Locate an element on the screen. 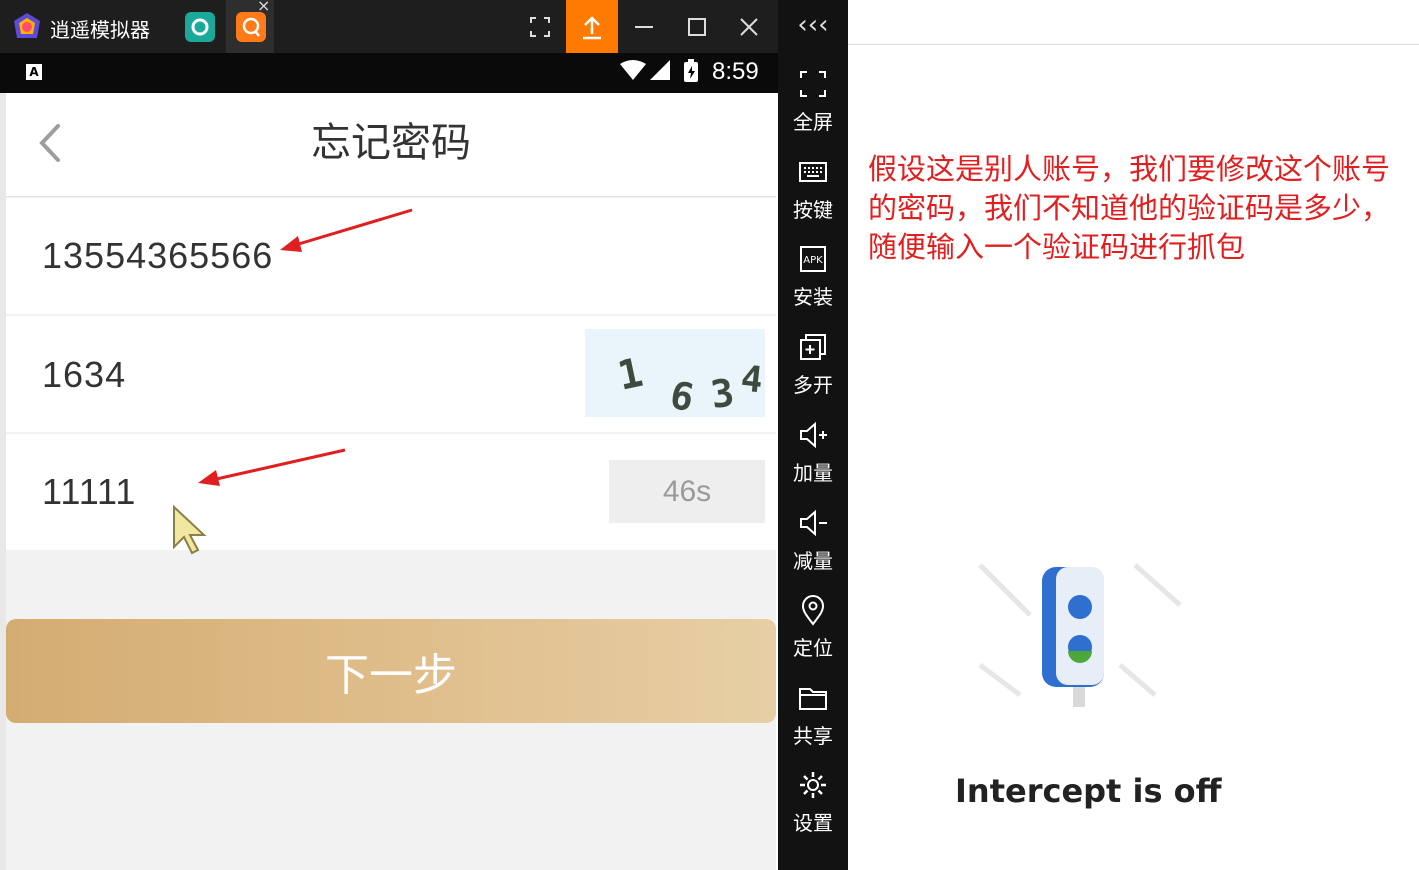 The image size is (1419, 870). sidebar-item-install: APK 安装 is located at coordinates (813, 287).